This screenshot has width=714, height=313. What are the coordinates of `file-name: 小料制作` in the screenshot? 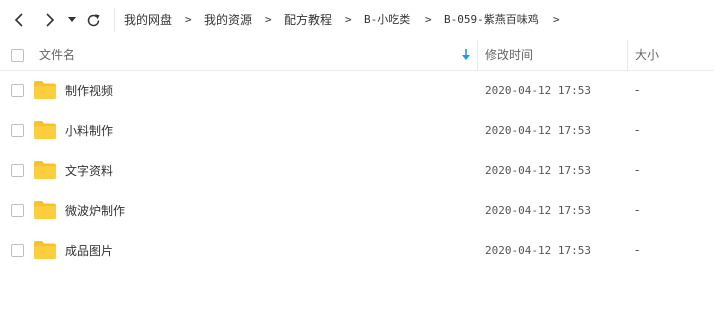 It's located at (89, 131).